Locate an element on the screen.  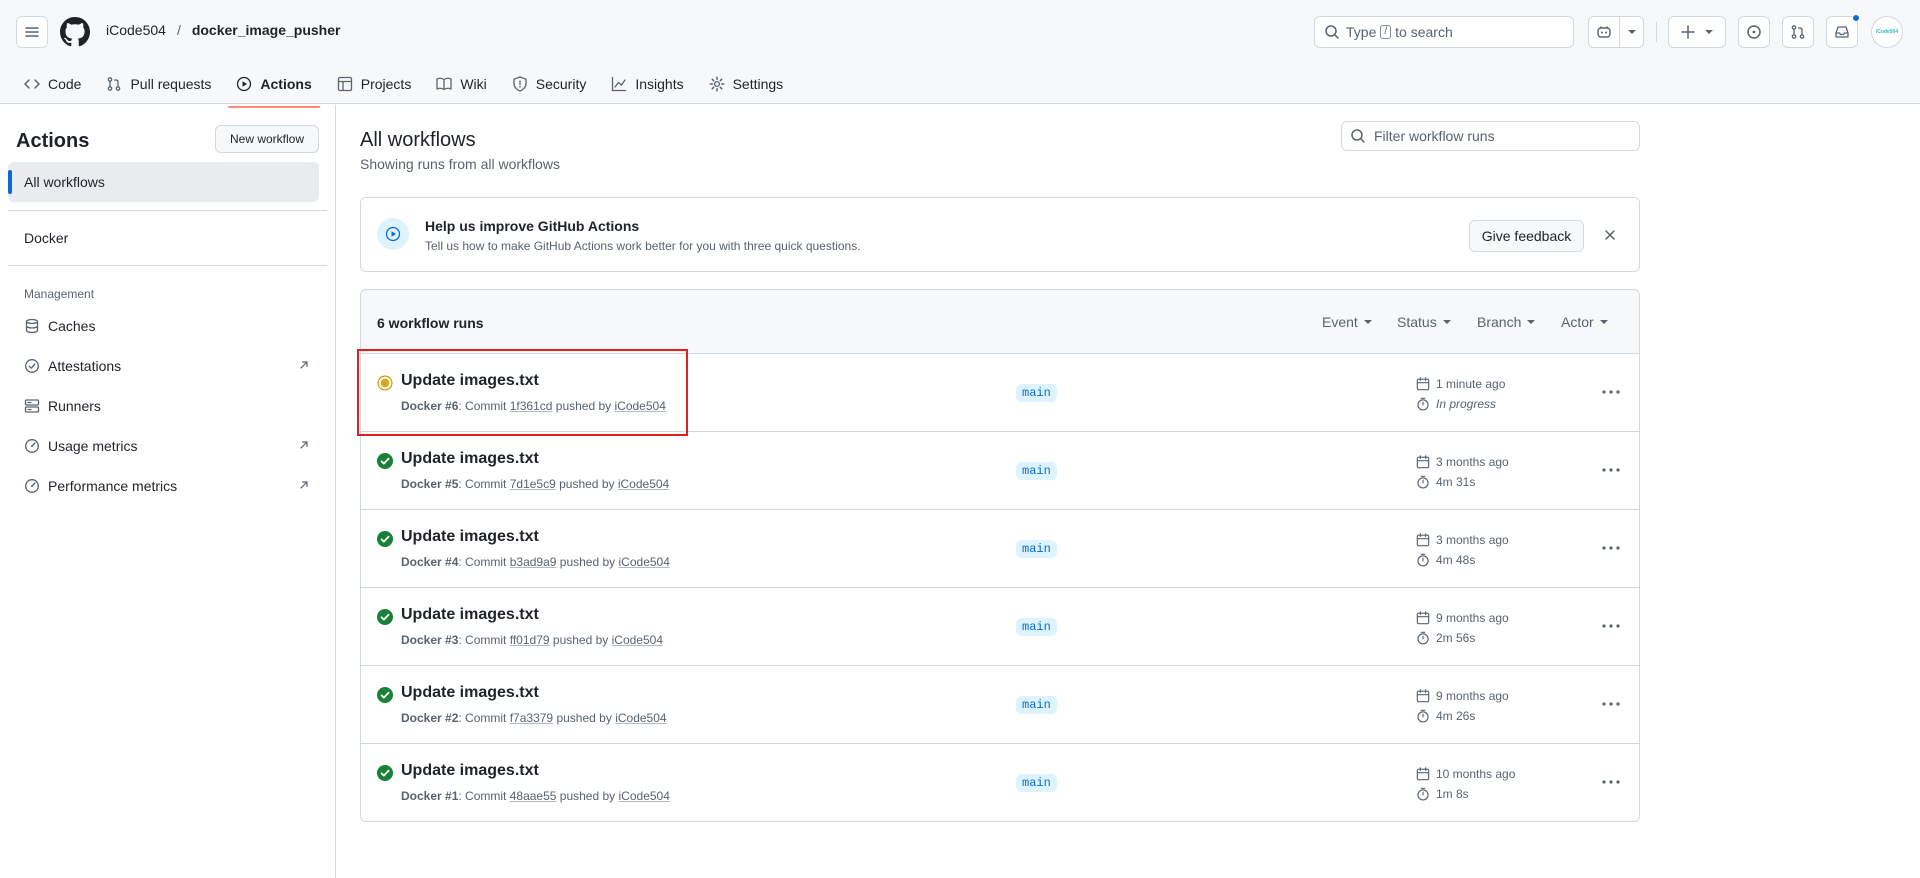
run-time-text: 9 months ago is located at coordinates (1472, 618).